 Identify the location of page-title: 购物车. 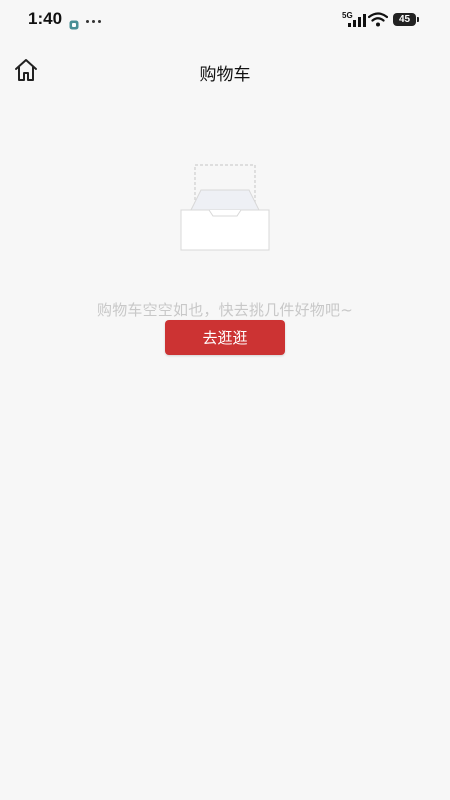
(225, 75).